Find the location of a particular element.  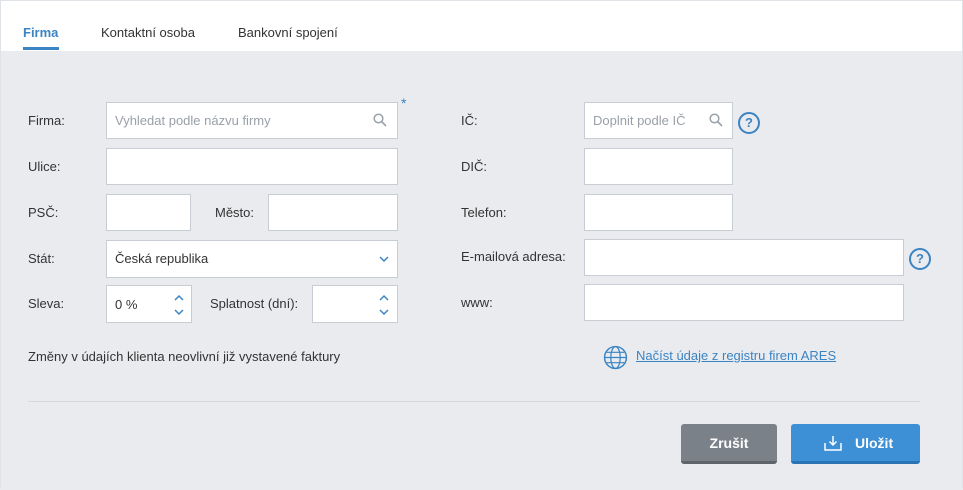

email-label: E-mailová adresa: is located at coordinates (513, 256).